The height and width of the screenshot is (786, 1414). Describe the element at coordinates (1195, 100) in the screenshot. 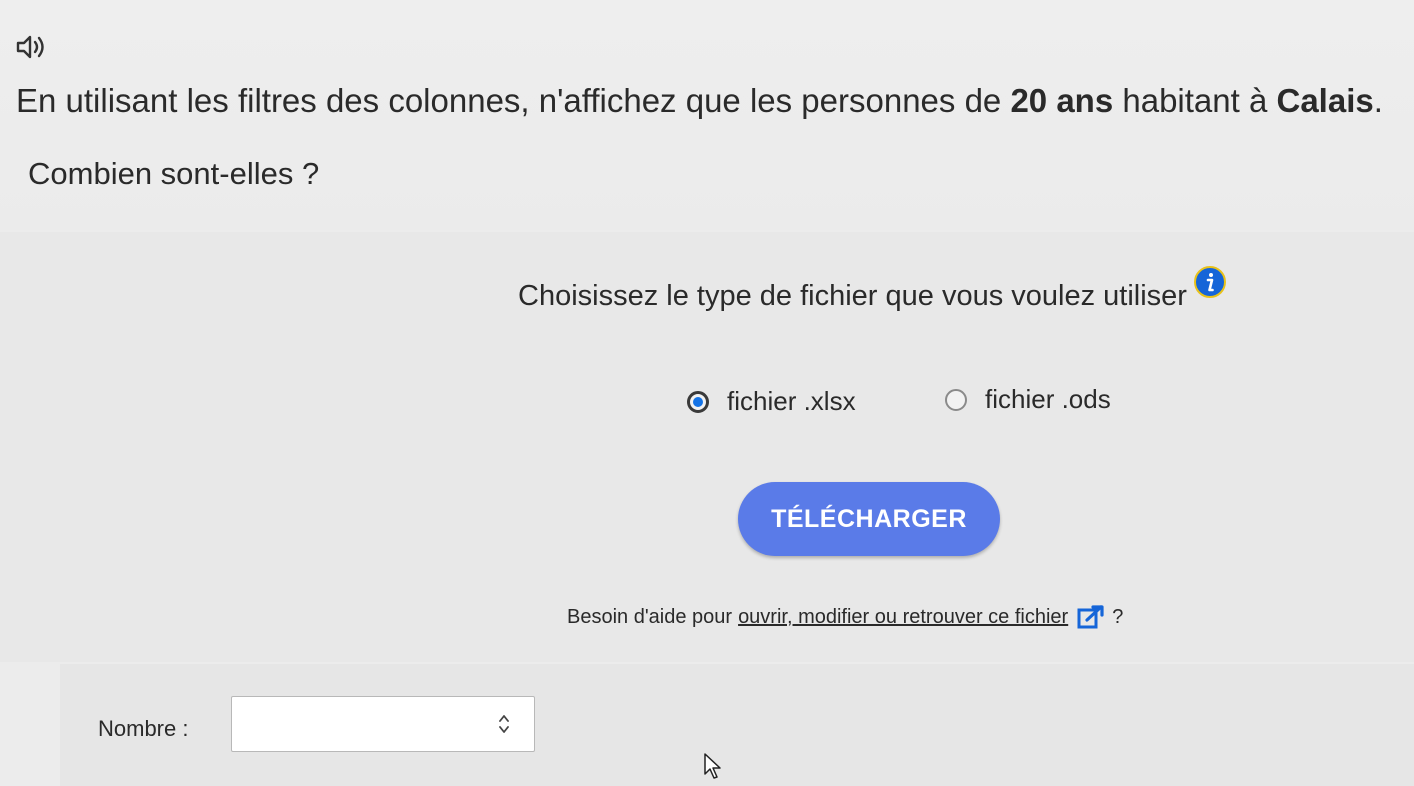

I see `question-text-part: habitant à` at that location.